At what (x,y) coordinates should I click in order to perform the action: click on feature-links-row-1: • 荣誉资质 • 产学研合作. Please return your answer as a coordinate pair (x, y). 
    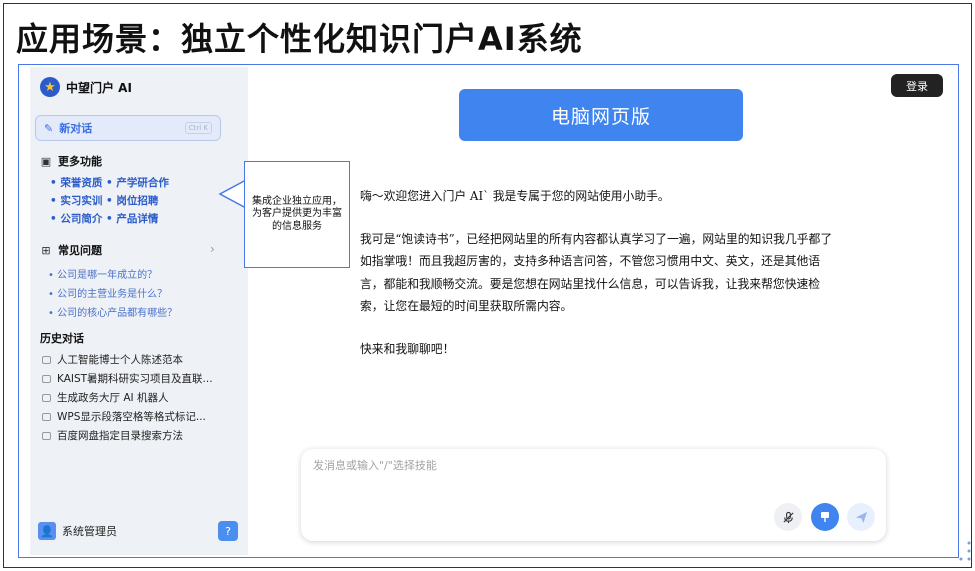
    Looking at the image, I should click on (109, 182).